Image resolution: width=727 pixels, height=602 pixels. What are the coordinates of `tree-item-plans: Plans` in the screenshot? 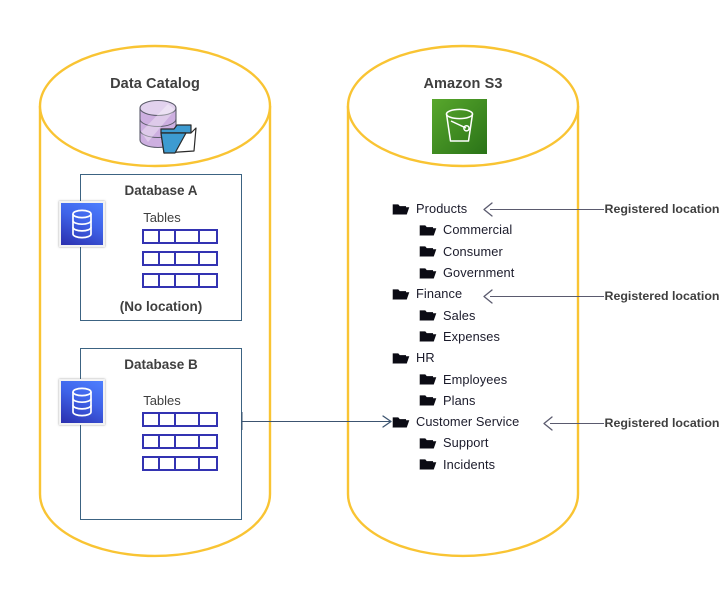 It's located at (497, 400).